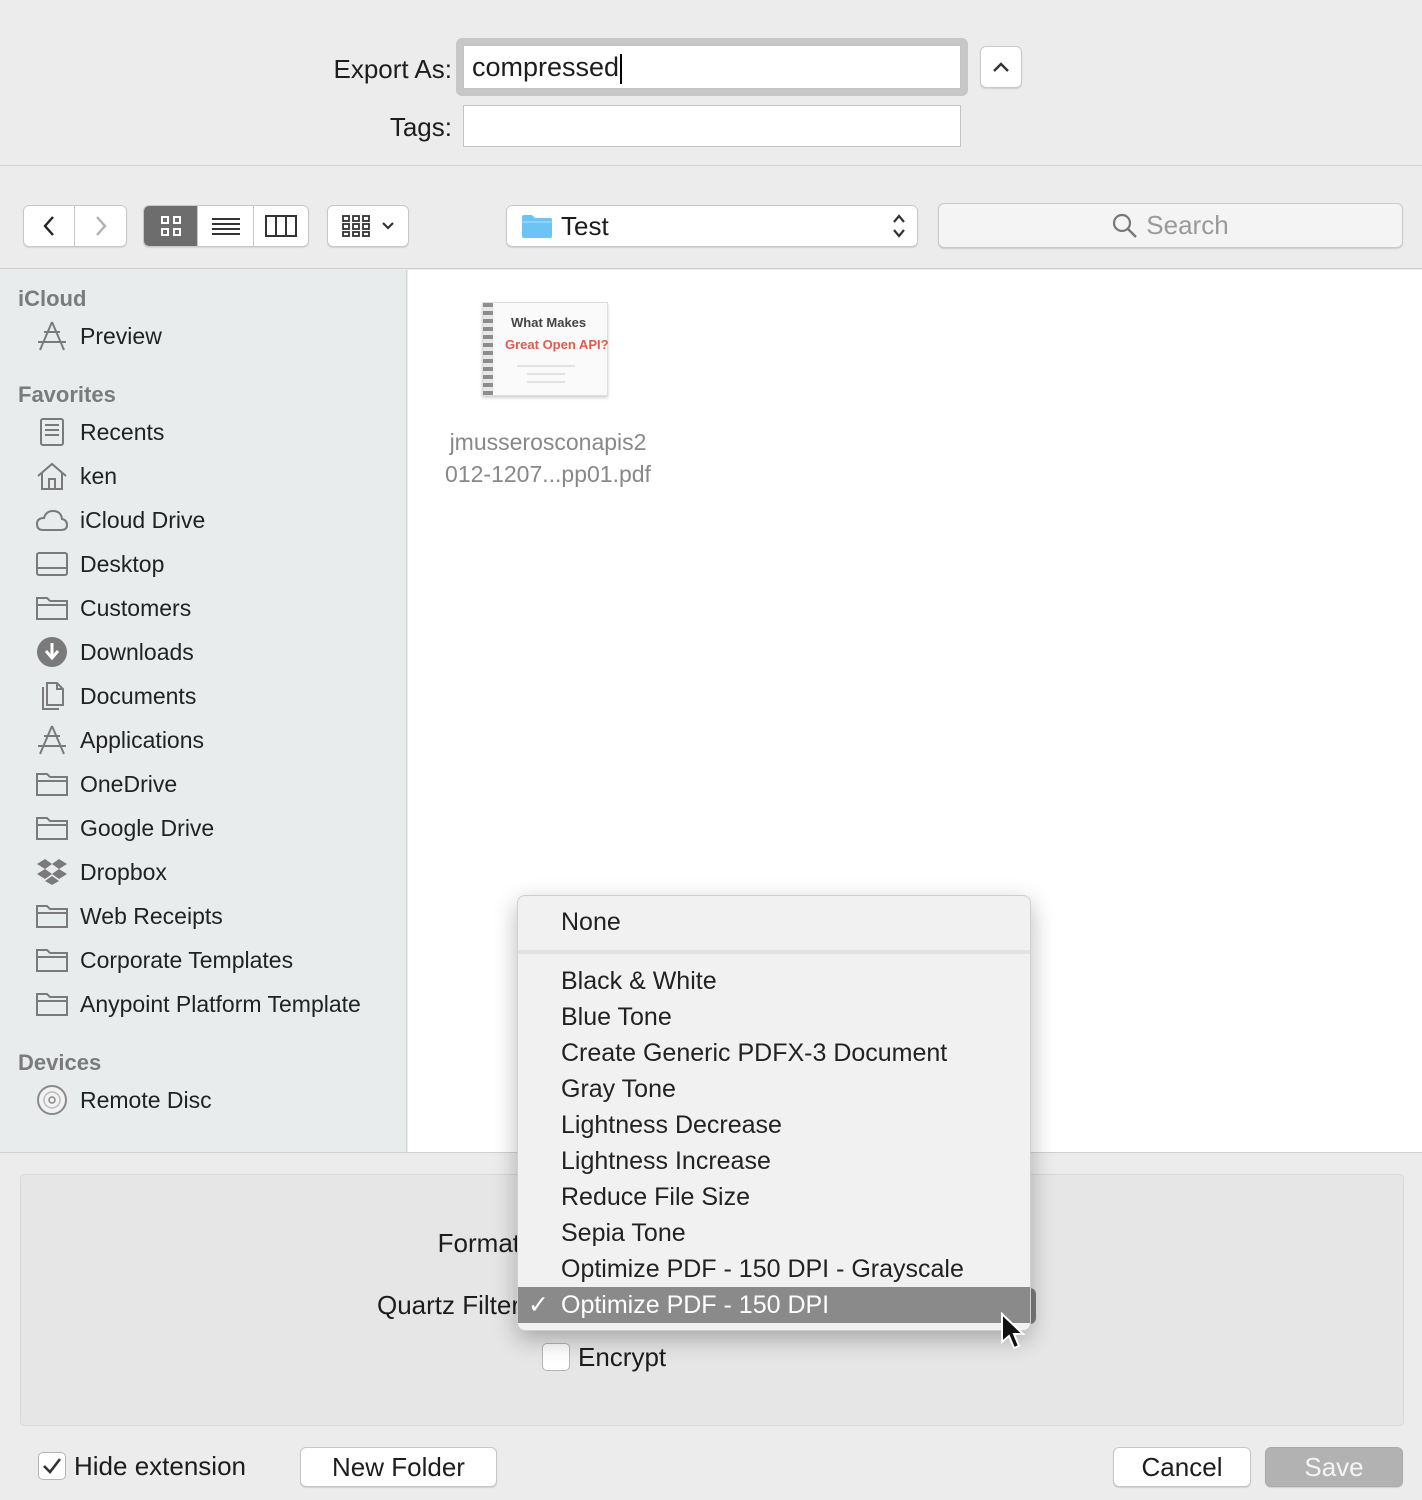 This screenshot has height=1500, width=1422. I want to click on menu-item-lightness-increase: Lightness Increase, so click(774, 1161).